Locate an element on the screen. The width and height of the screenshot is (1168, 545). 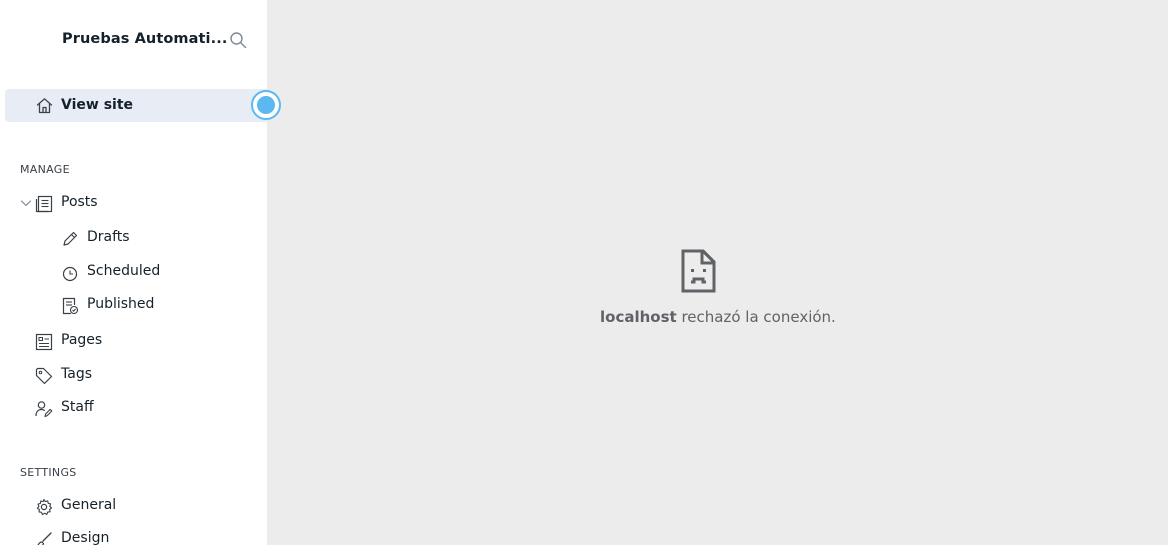
sidebar-item-label: Posts is located at coordinates (79, 202).